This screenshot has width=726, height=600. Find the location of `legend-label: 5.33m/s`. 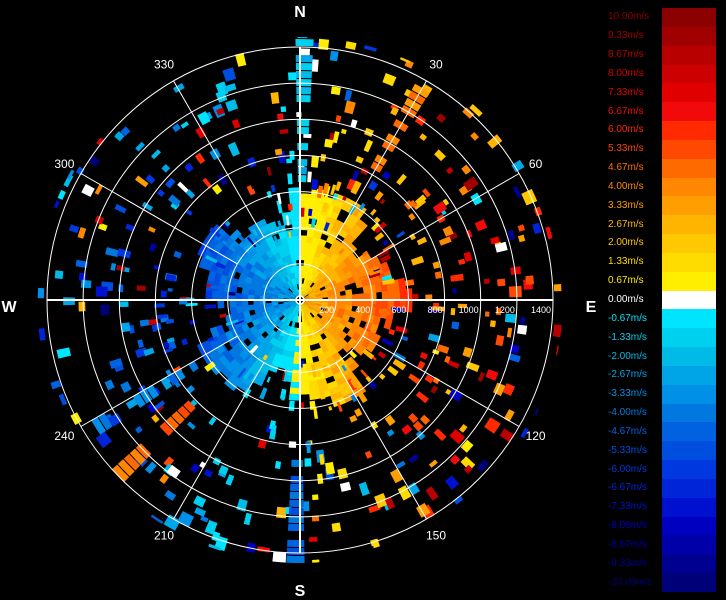

legend-label: 5.33m/s is located at coordinates (626, 149).